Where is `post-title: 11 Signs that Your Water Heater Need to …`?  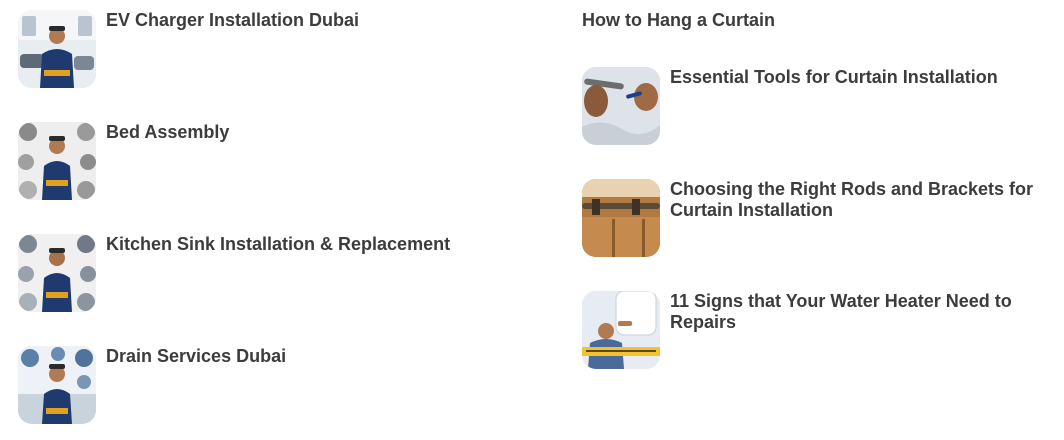 post-title: 11 Signs that Your Water Heater Need to … is located at coordinates (867, 312).